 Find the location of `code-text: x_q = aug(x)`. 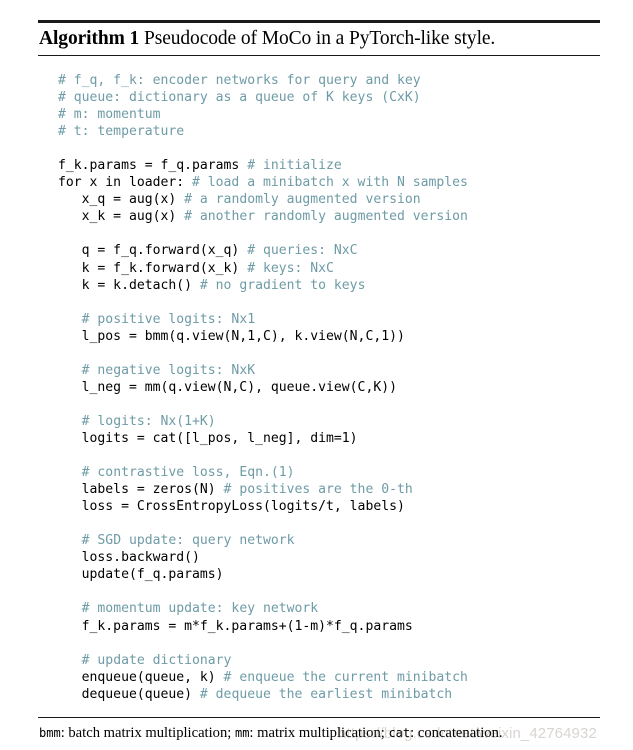

code-text: x_q = aug(x) is located at coordinates (121, 200).